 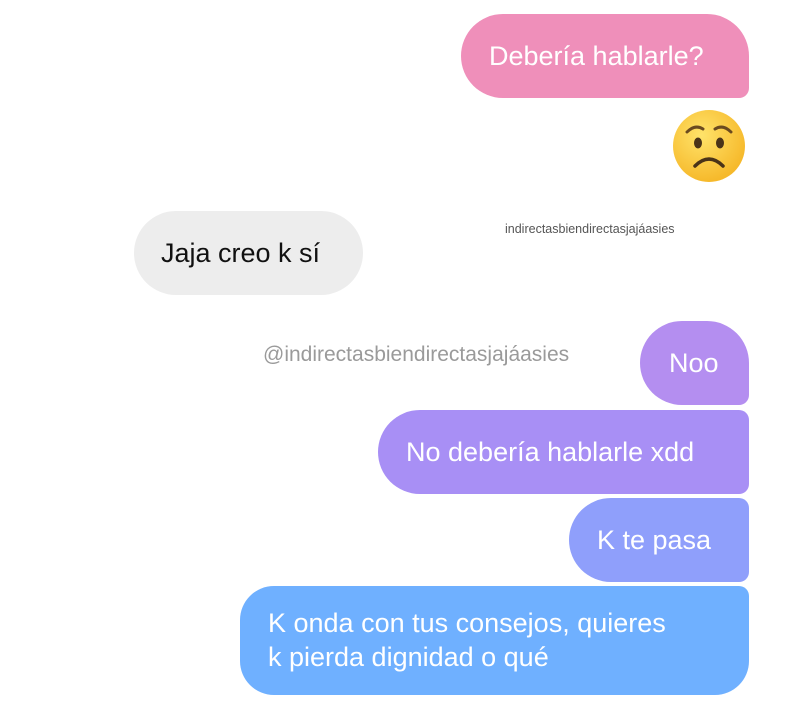 What do you see at coordinates (654, 540) in the screenshot?
I see `message-text: K te pasa` at bounding box center [654, 540].